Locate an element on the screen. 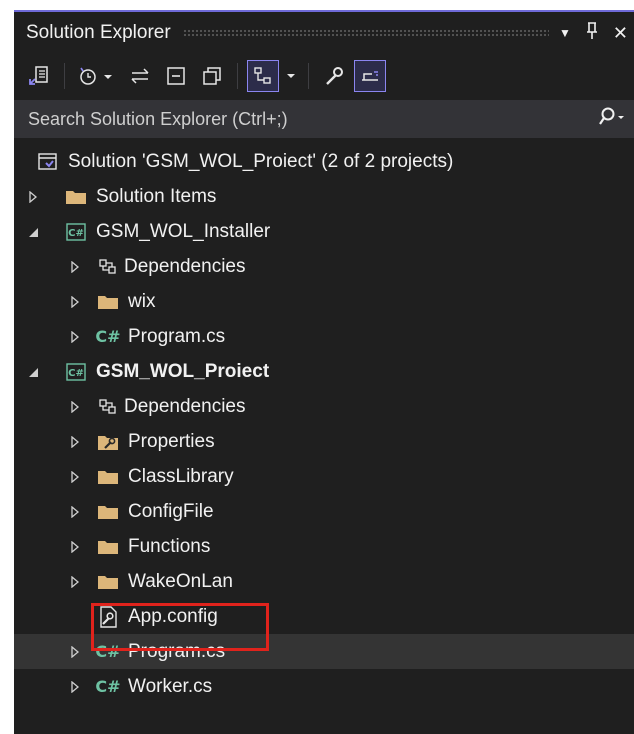 The height and width of the screenshot is (734, 634). tree-item-label: Functions is located at coordinates (169, 546).